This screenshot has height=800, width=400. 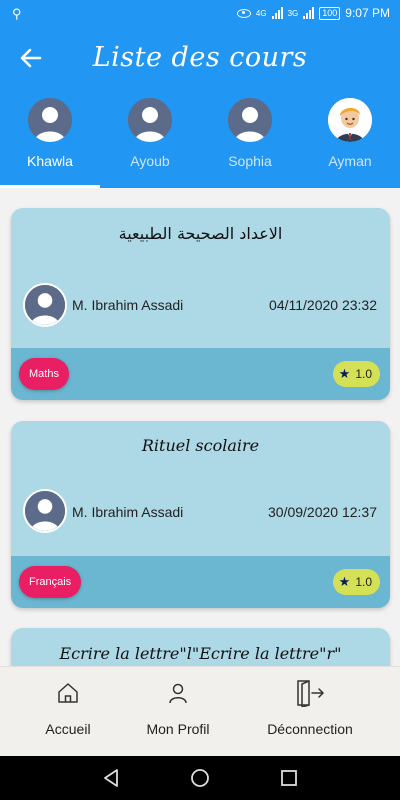 What do you see at coordinates (150, 143) in the screenshot?
I see `tab-child-ayoub: Ayoub` at bounding box center [150, 143].